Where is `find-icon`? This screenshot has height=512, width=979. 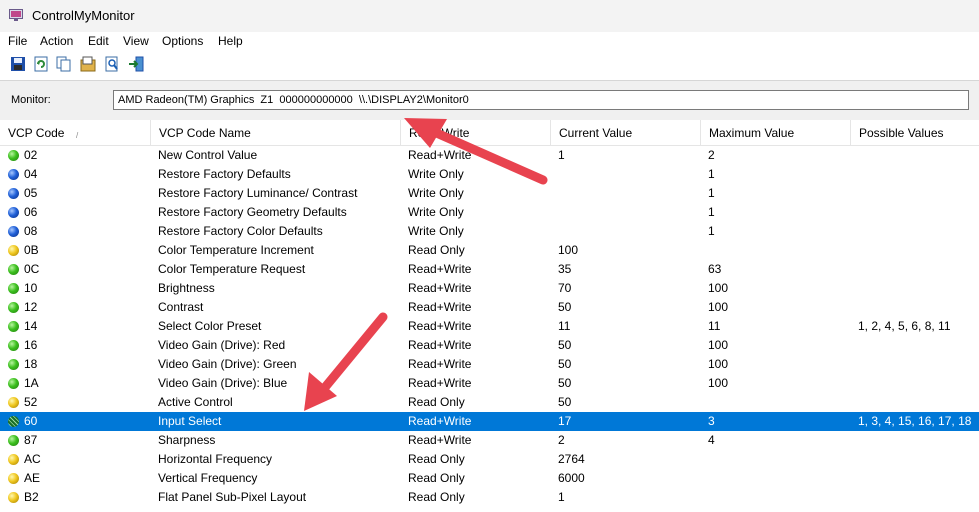 find-icon is located at coordinates (112, 64).